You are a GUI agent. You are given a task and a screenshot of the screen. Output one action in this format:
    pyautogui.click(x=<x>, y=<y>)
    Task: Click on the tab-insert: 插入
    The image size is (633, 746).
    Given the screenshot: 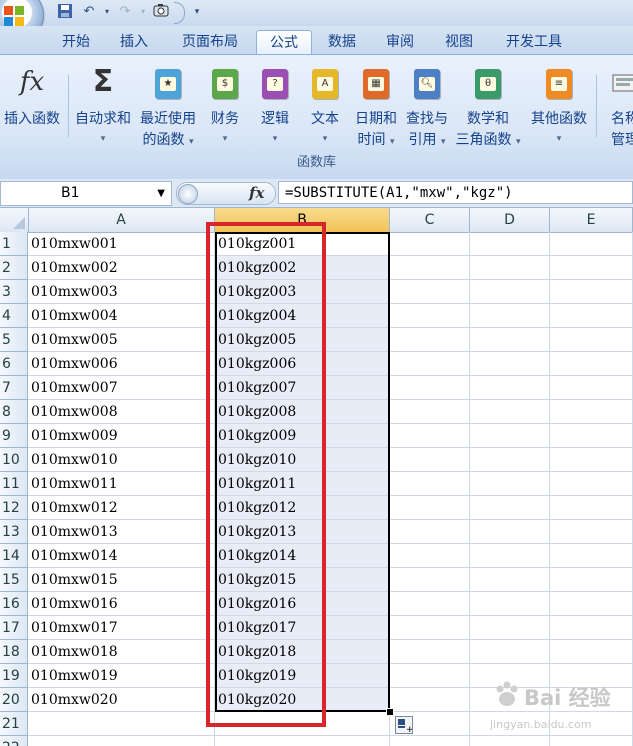 What is the action you would take?
    pyautogui.click(x=134, y=42)
    